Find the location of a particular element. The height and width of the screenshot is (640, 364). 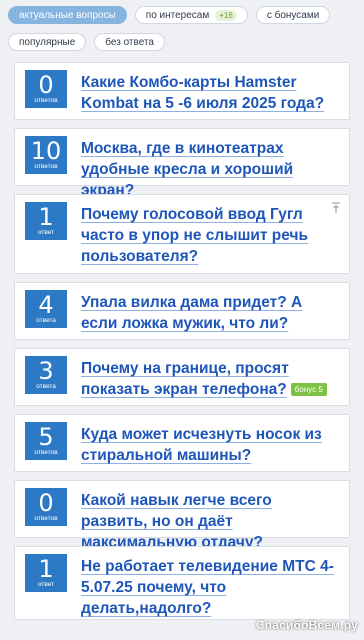

filter-actual: актуальные вопросы is located at coordinates (67, 15).